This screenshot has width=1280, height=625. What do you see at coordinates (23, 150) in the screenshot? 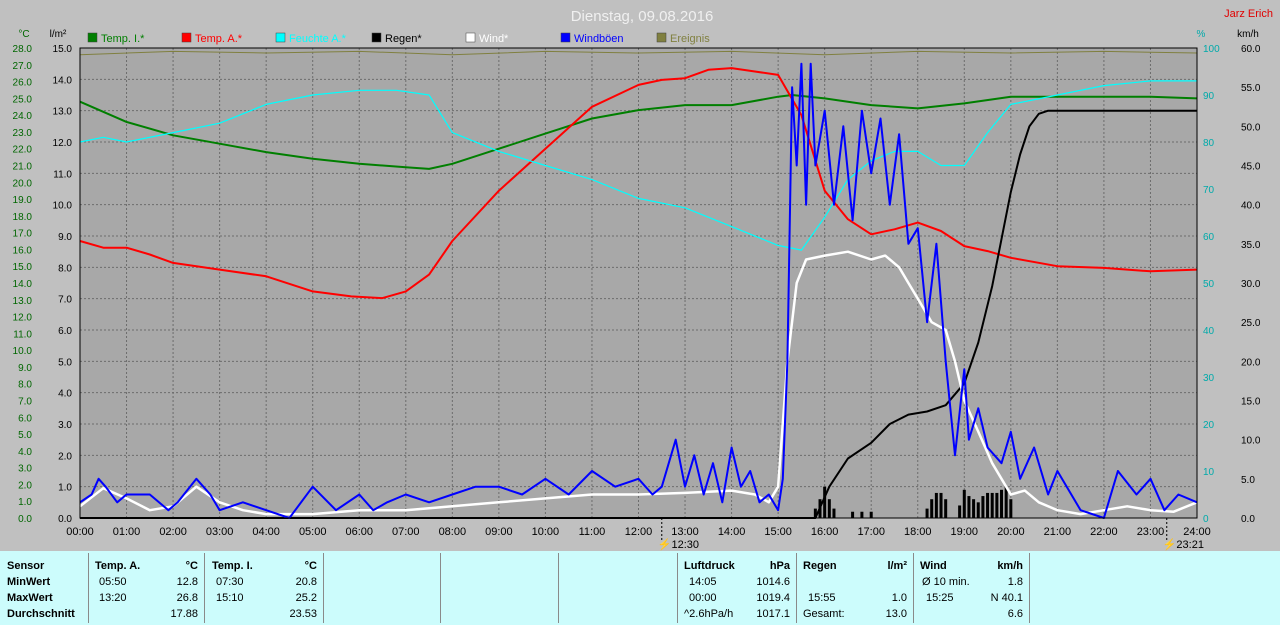
I see `temp-tick-label: 22.0` at bounding box center [23, 150].